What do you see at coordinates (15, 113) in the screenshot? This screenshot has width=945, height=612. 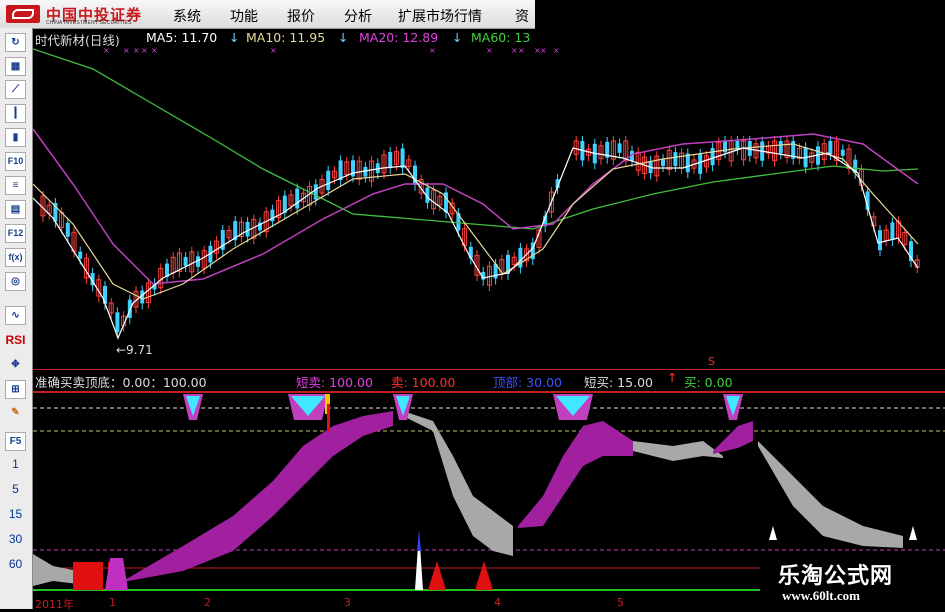 I see `candle-icon: ┃` at bounding box center [15, 113].